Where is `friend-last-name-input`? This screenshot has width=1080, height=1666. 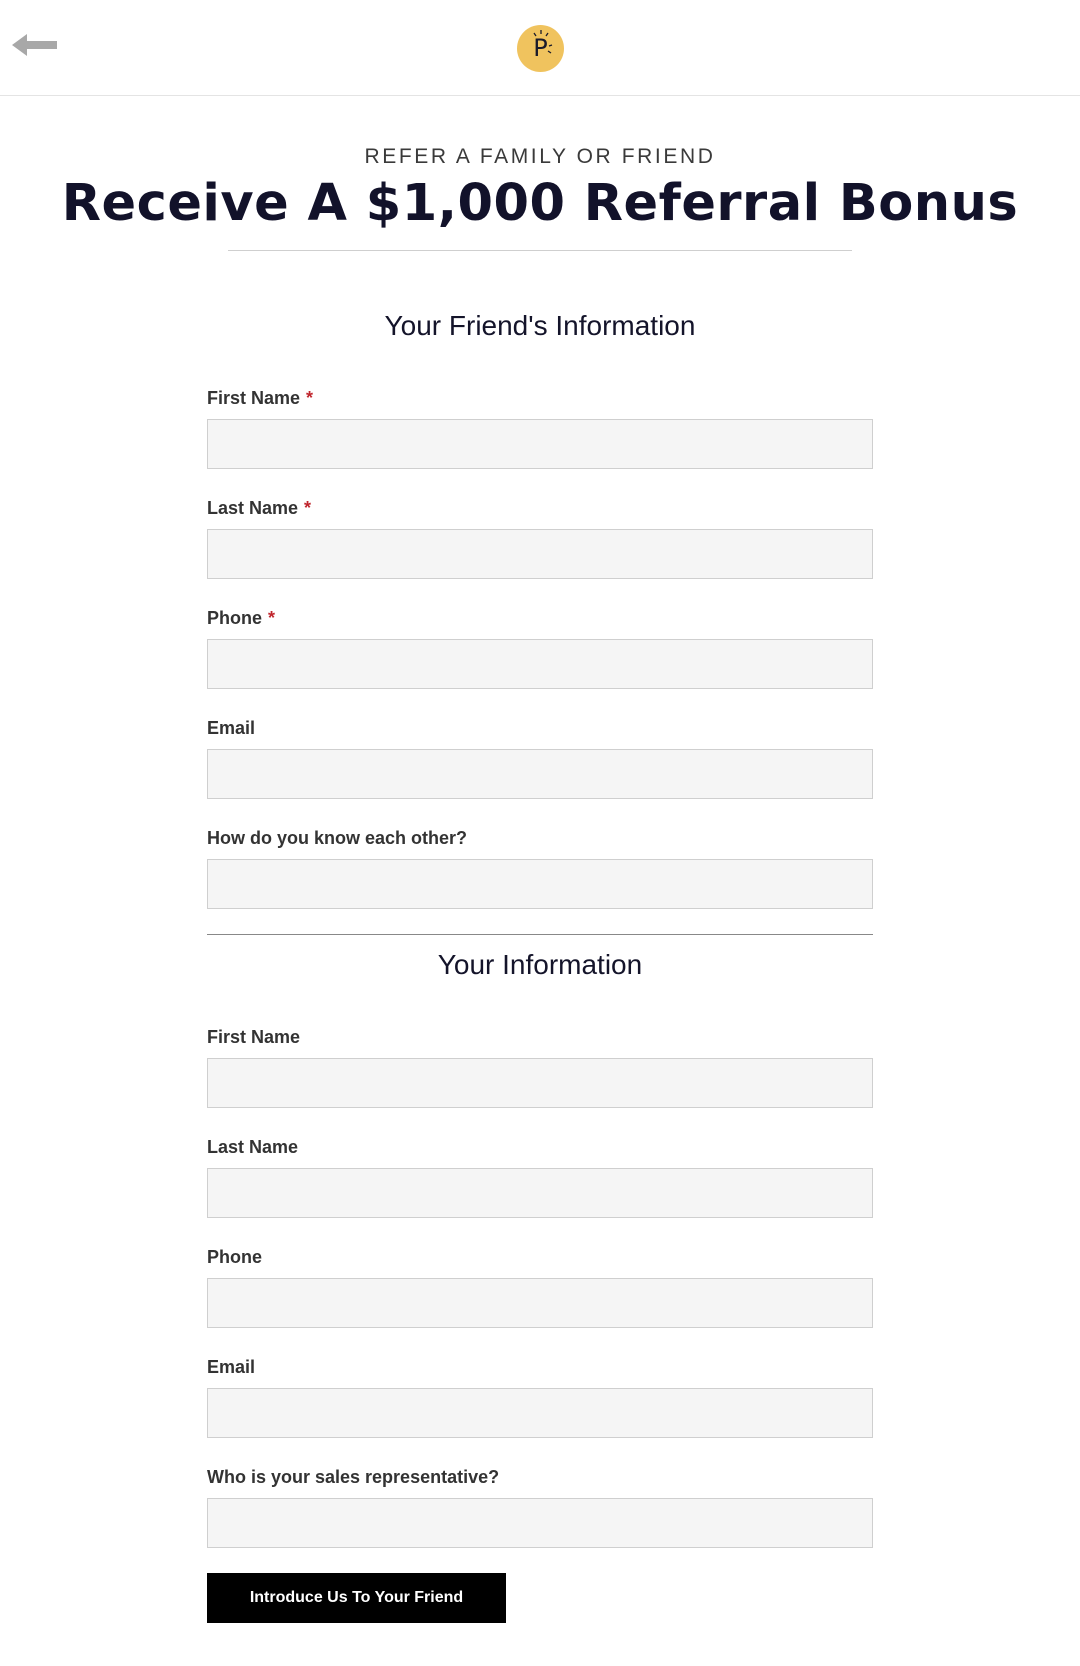 friend-last-name-input is located at coordinates (540, 554).